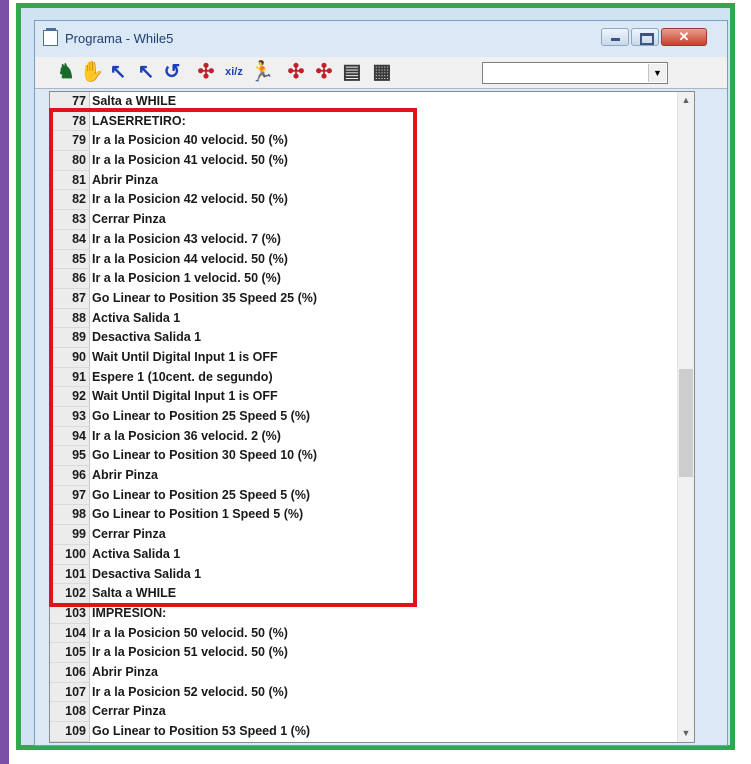 The image size is (751, 764). What do you see at coordinates (70, 515) in the screenshot?
I see `line-number: 98` at bounding box center [70, 515].